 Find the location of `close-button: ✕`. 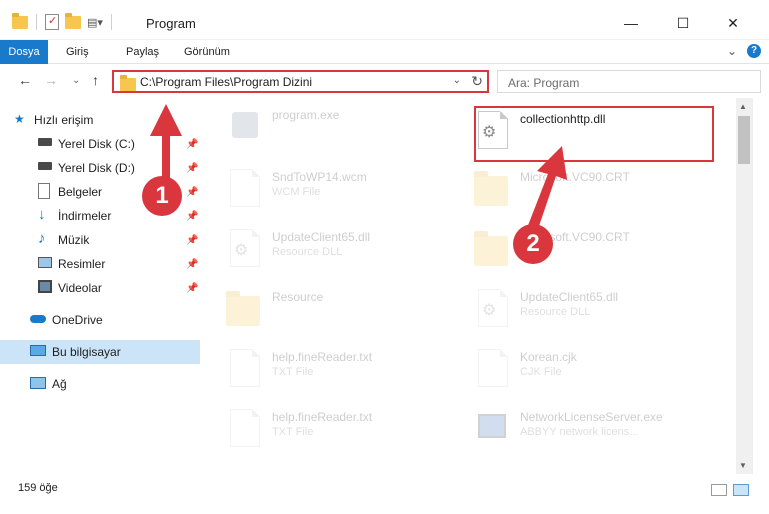

close-button: ✕ is located at coordinates (733, 23).